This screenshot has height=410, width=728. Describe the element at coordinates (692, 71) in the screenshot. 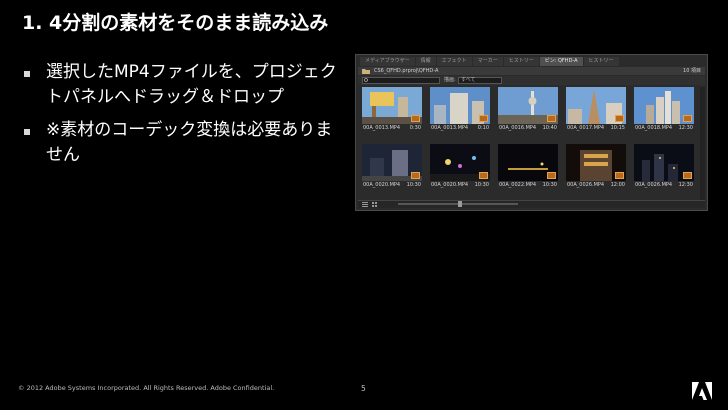

I see `item-count: 10 項目` at that location.